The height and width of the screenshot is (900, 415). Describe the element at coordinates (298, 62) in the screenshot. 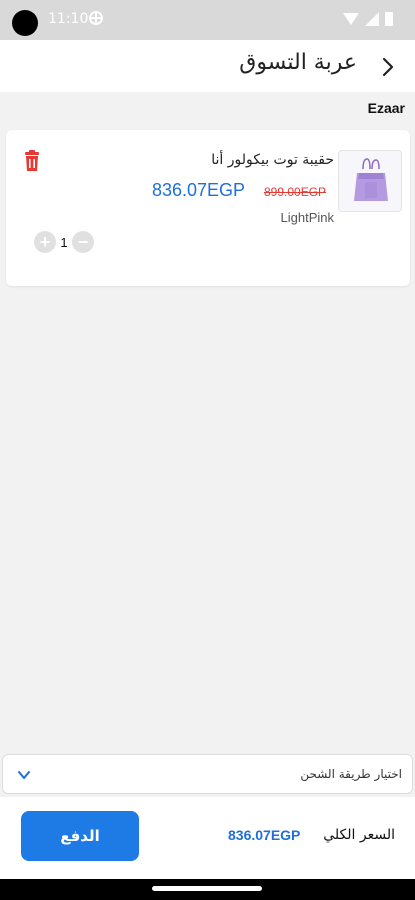

I see `page-title: عربة التسوق` at that location.